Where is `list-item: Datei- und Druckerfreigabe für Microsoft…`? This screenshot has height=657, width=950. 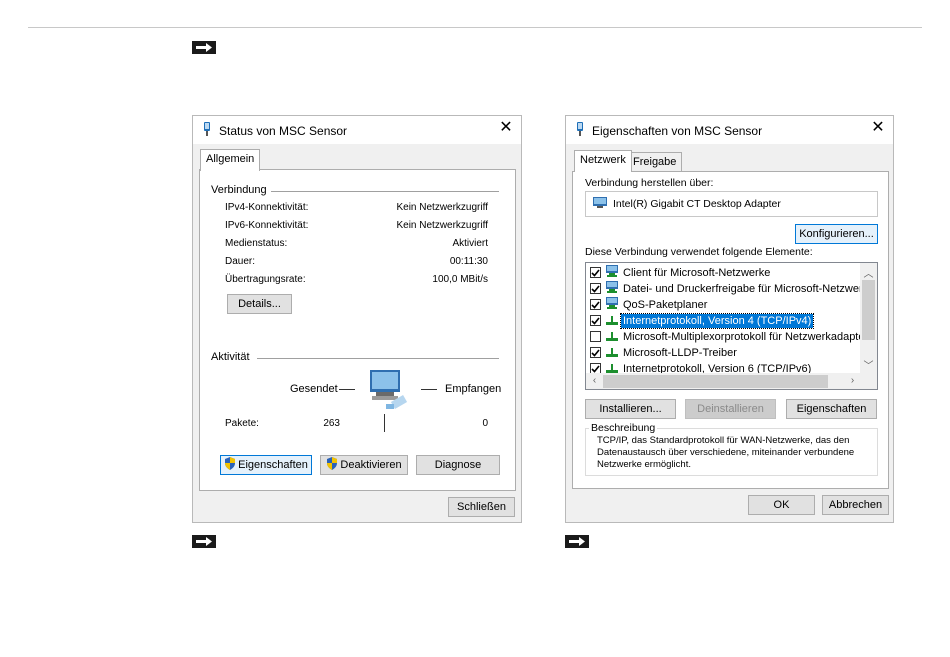 list-item: Datei- und Druckerfreigabe für Microsoft… is located at coordinates (733, 288).